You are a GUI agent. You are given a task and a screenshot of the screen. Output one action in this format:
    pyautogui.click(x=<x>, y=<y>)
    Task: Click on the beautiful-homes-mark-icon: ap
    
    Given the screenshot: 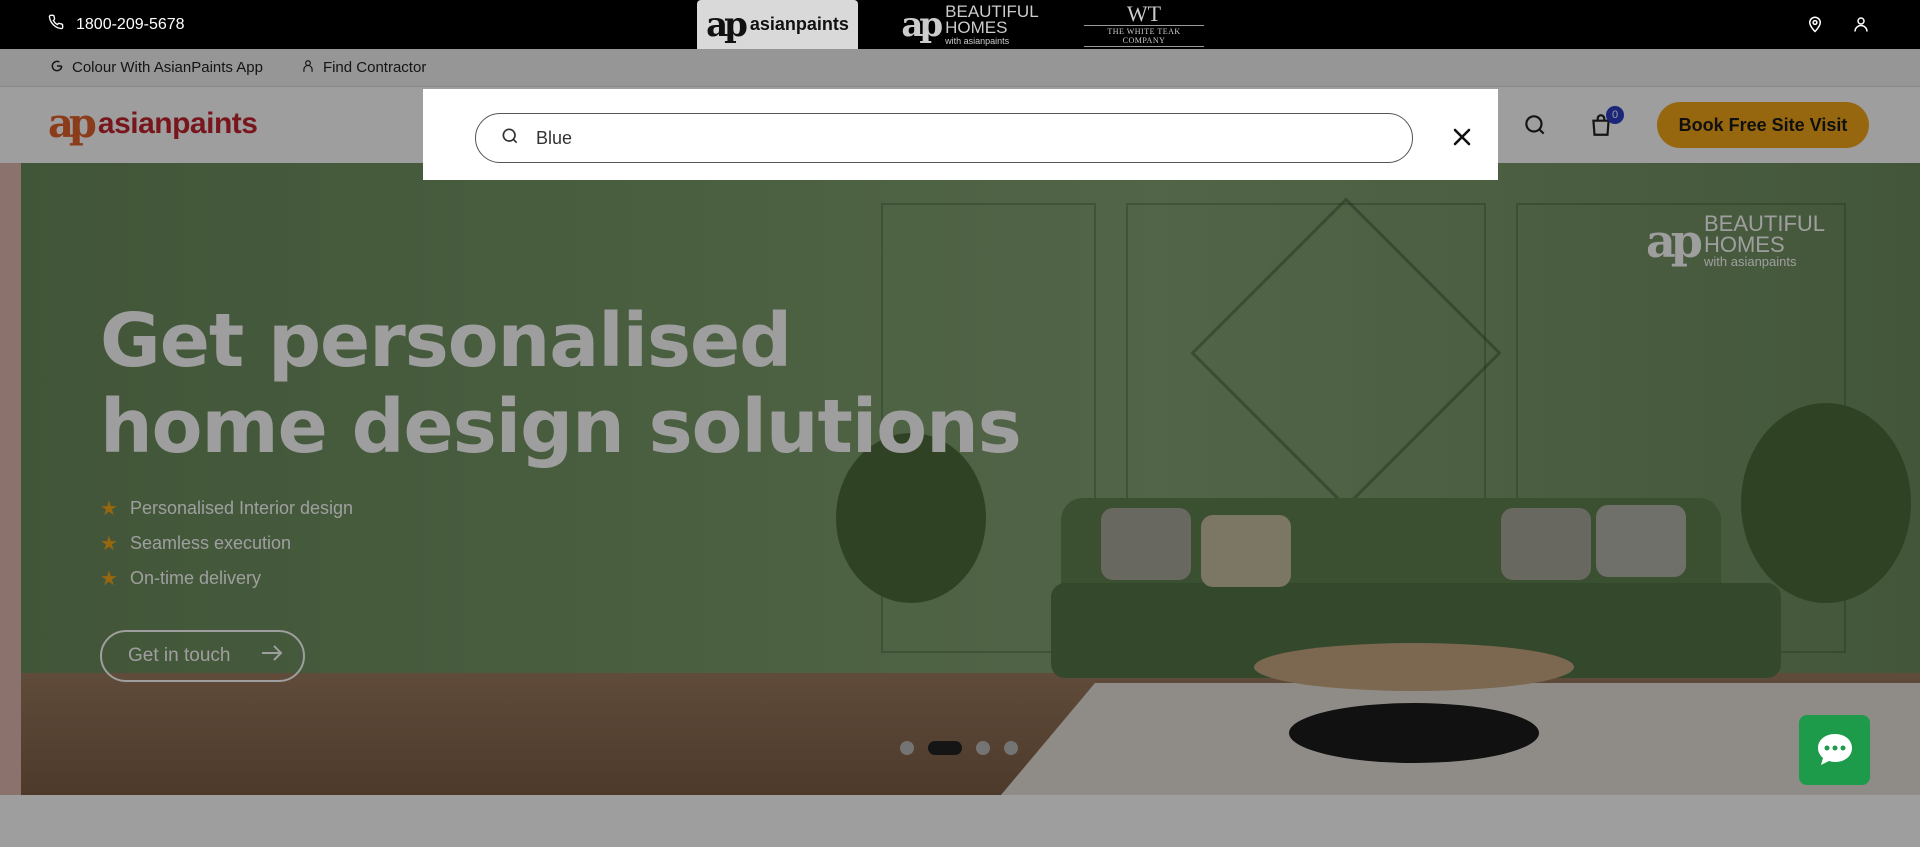 What is the action you would take?
    pyautogui.click(x=922, y=24)
    